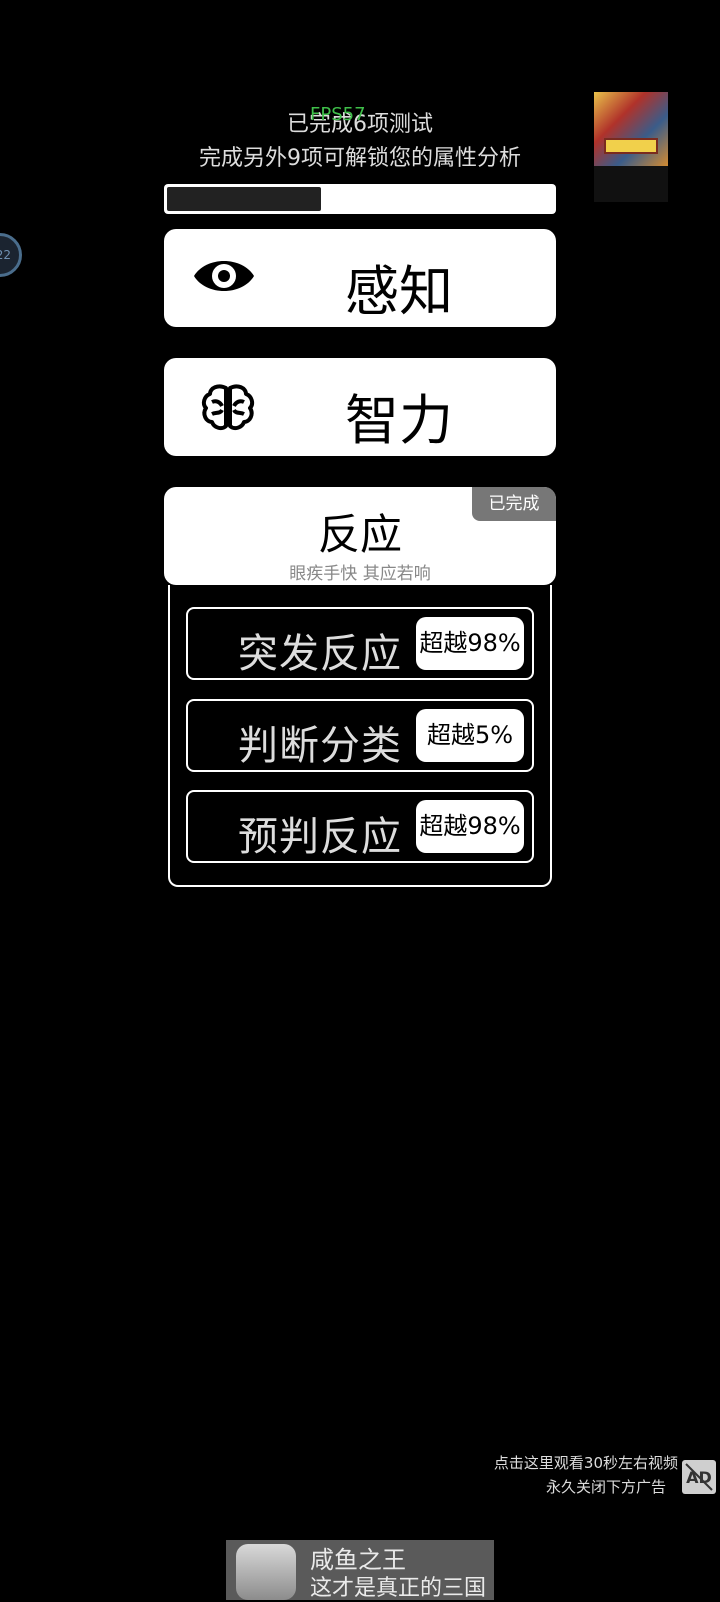 The width and height of the screenshot is (720, 1602). I want to click on progress-fill, so click(244, 199).